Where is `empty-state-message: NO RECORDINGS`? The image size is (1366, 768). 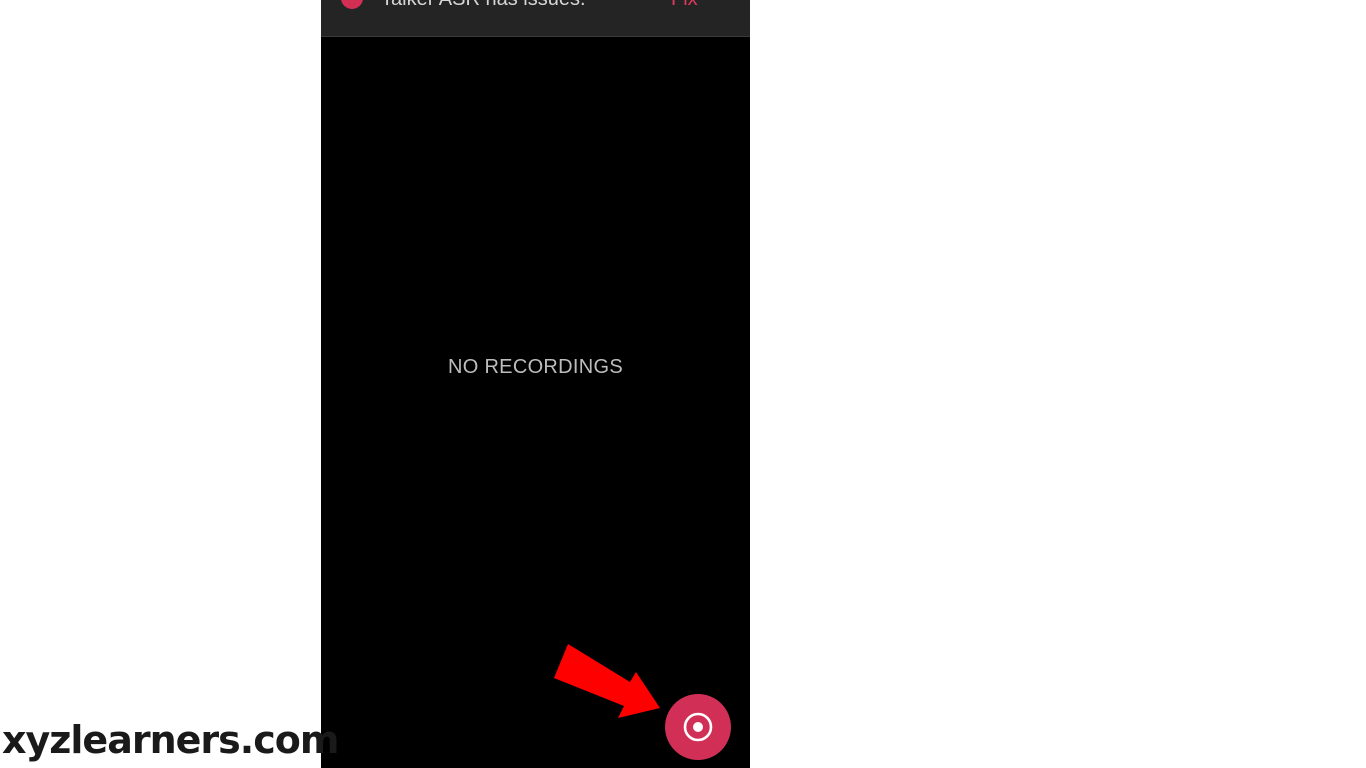
empty-state-message: NO RECORDINGS is located at coordinates (535, 367).